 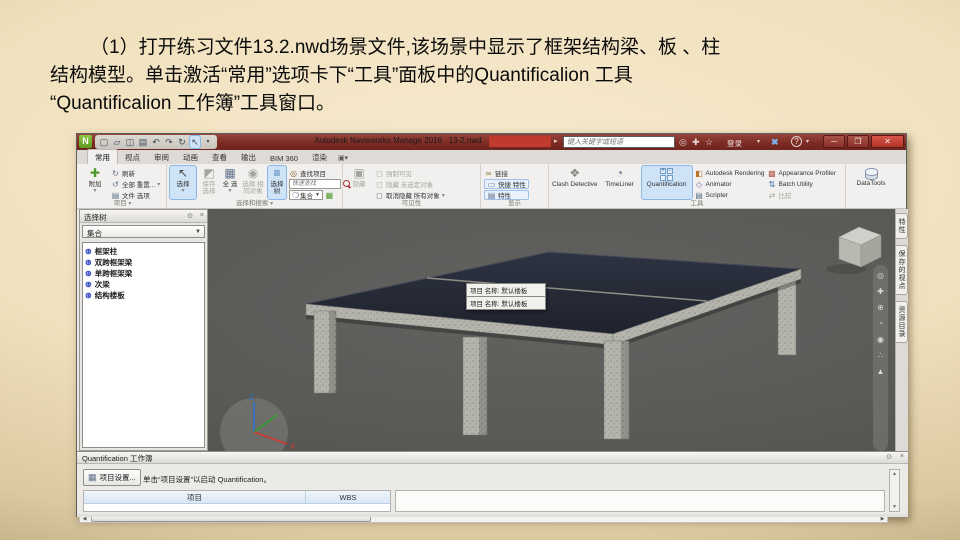 I want to click on tab-viewpoint: 视点, so click(x=132, y=157).